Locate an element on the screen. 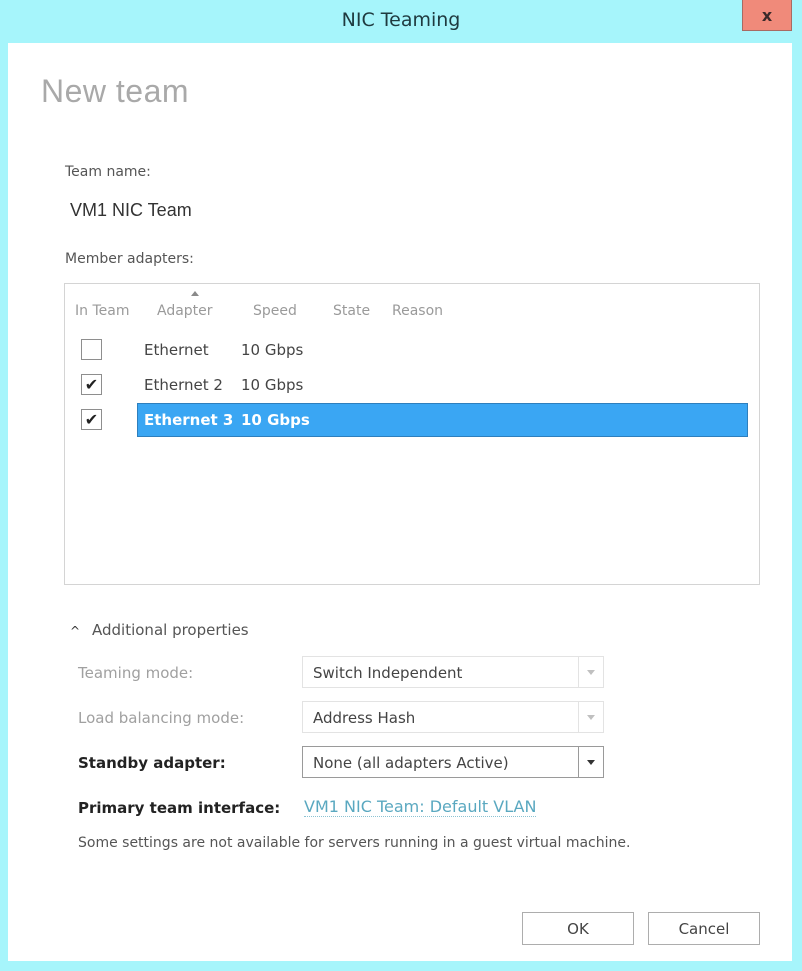 The image size is (802, 971). additional-properties-label: Additional properties is located at coordinates (170, 630).